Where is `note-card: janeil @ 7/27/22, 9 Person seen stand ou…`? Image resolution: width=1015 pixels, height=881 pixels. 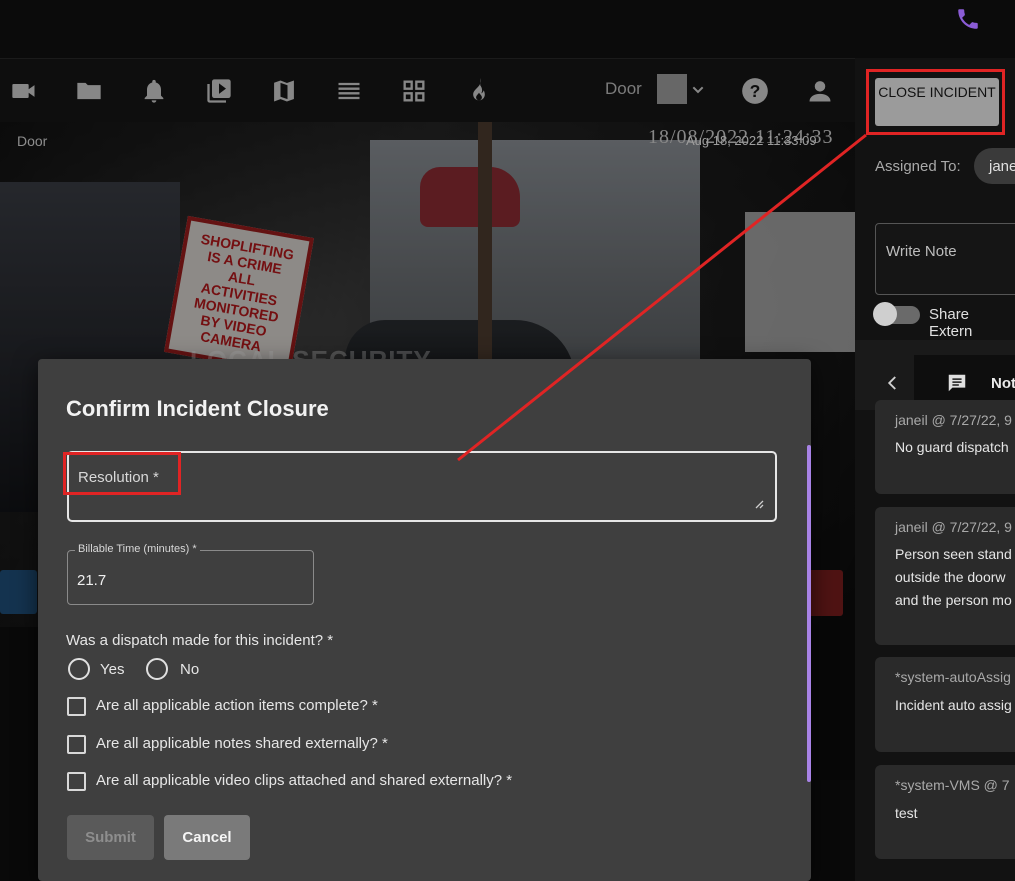
note-card: janeil @ 7/27/22, 9 Person seen stand ou… is located at coordinates (945, 576).